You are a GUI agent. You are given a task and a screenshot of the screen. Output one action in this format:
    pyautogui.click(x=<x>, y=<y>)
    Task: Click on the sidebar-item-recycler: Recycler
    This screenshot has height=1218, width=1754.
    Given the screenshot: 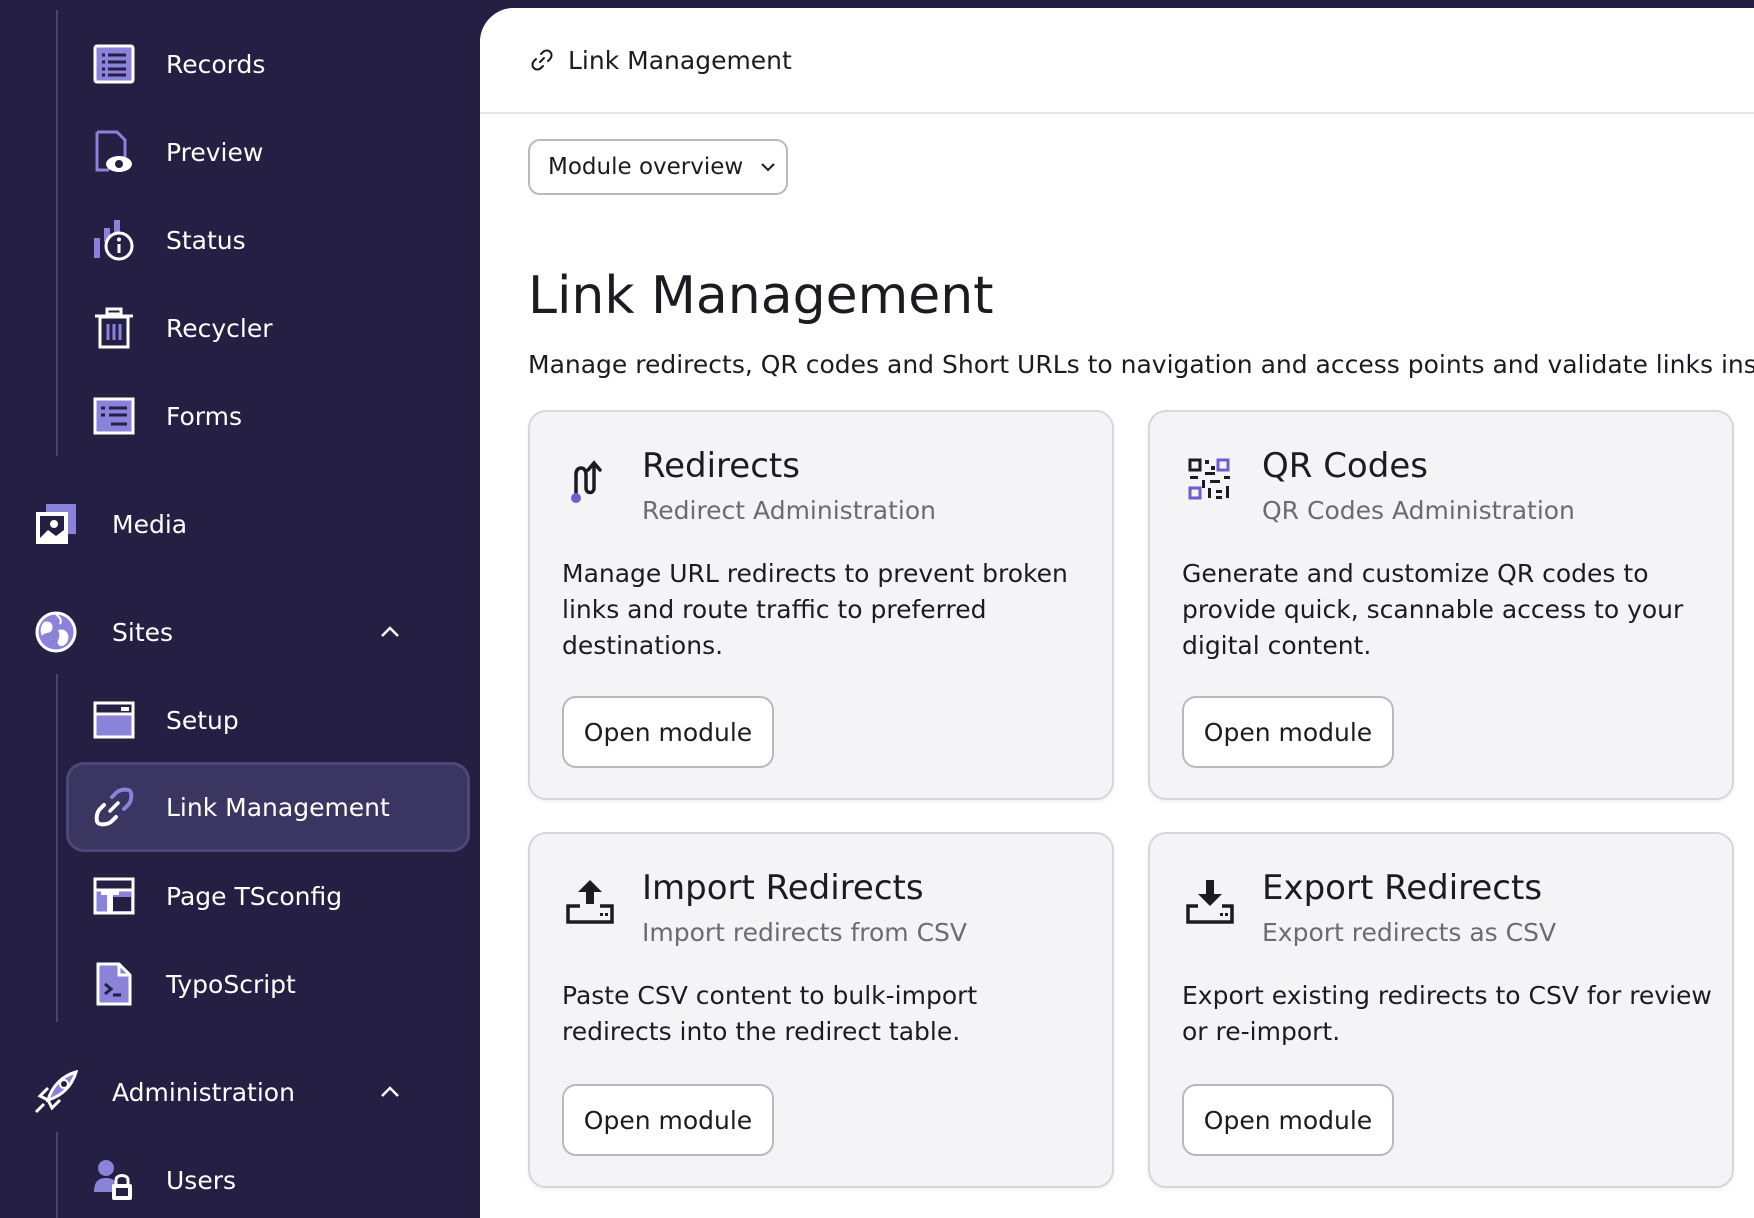 What is the action you would take?
    pyautogui.click(x=277, y=328)
    